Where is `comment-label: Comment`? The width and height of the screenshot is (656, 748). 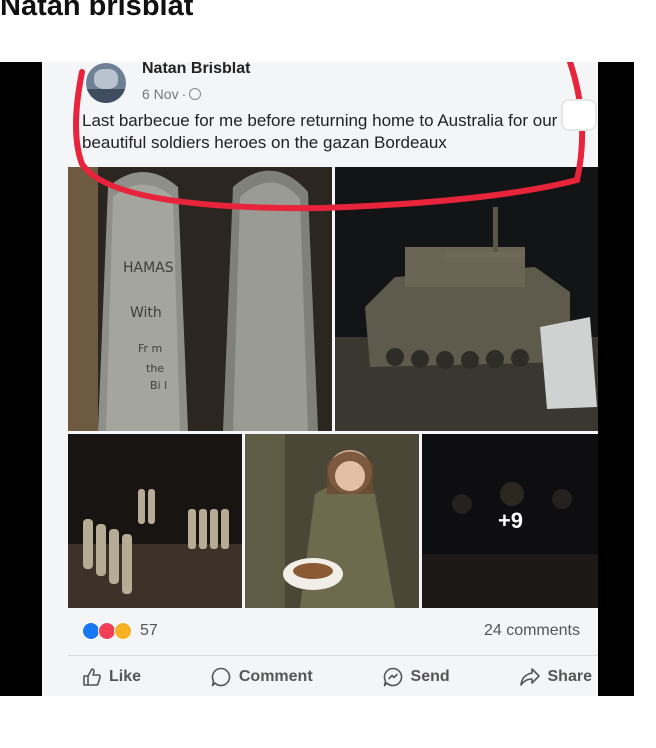 comment-label: Comment is located at coordinates (275, 676).